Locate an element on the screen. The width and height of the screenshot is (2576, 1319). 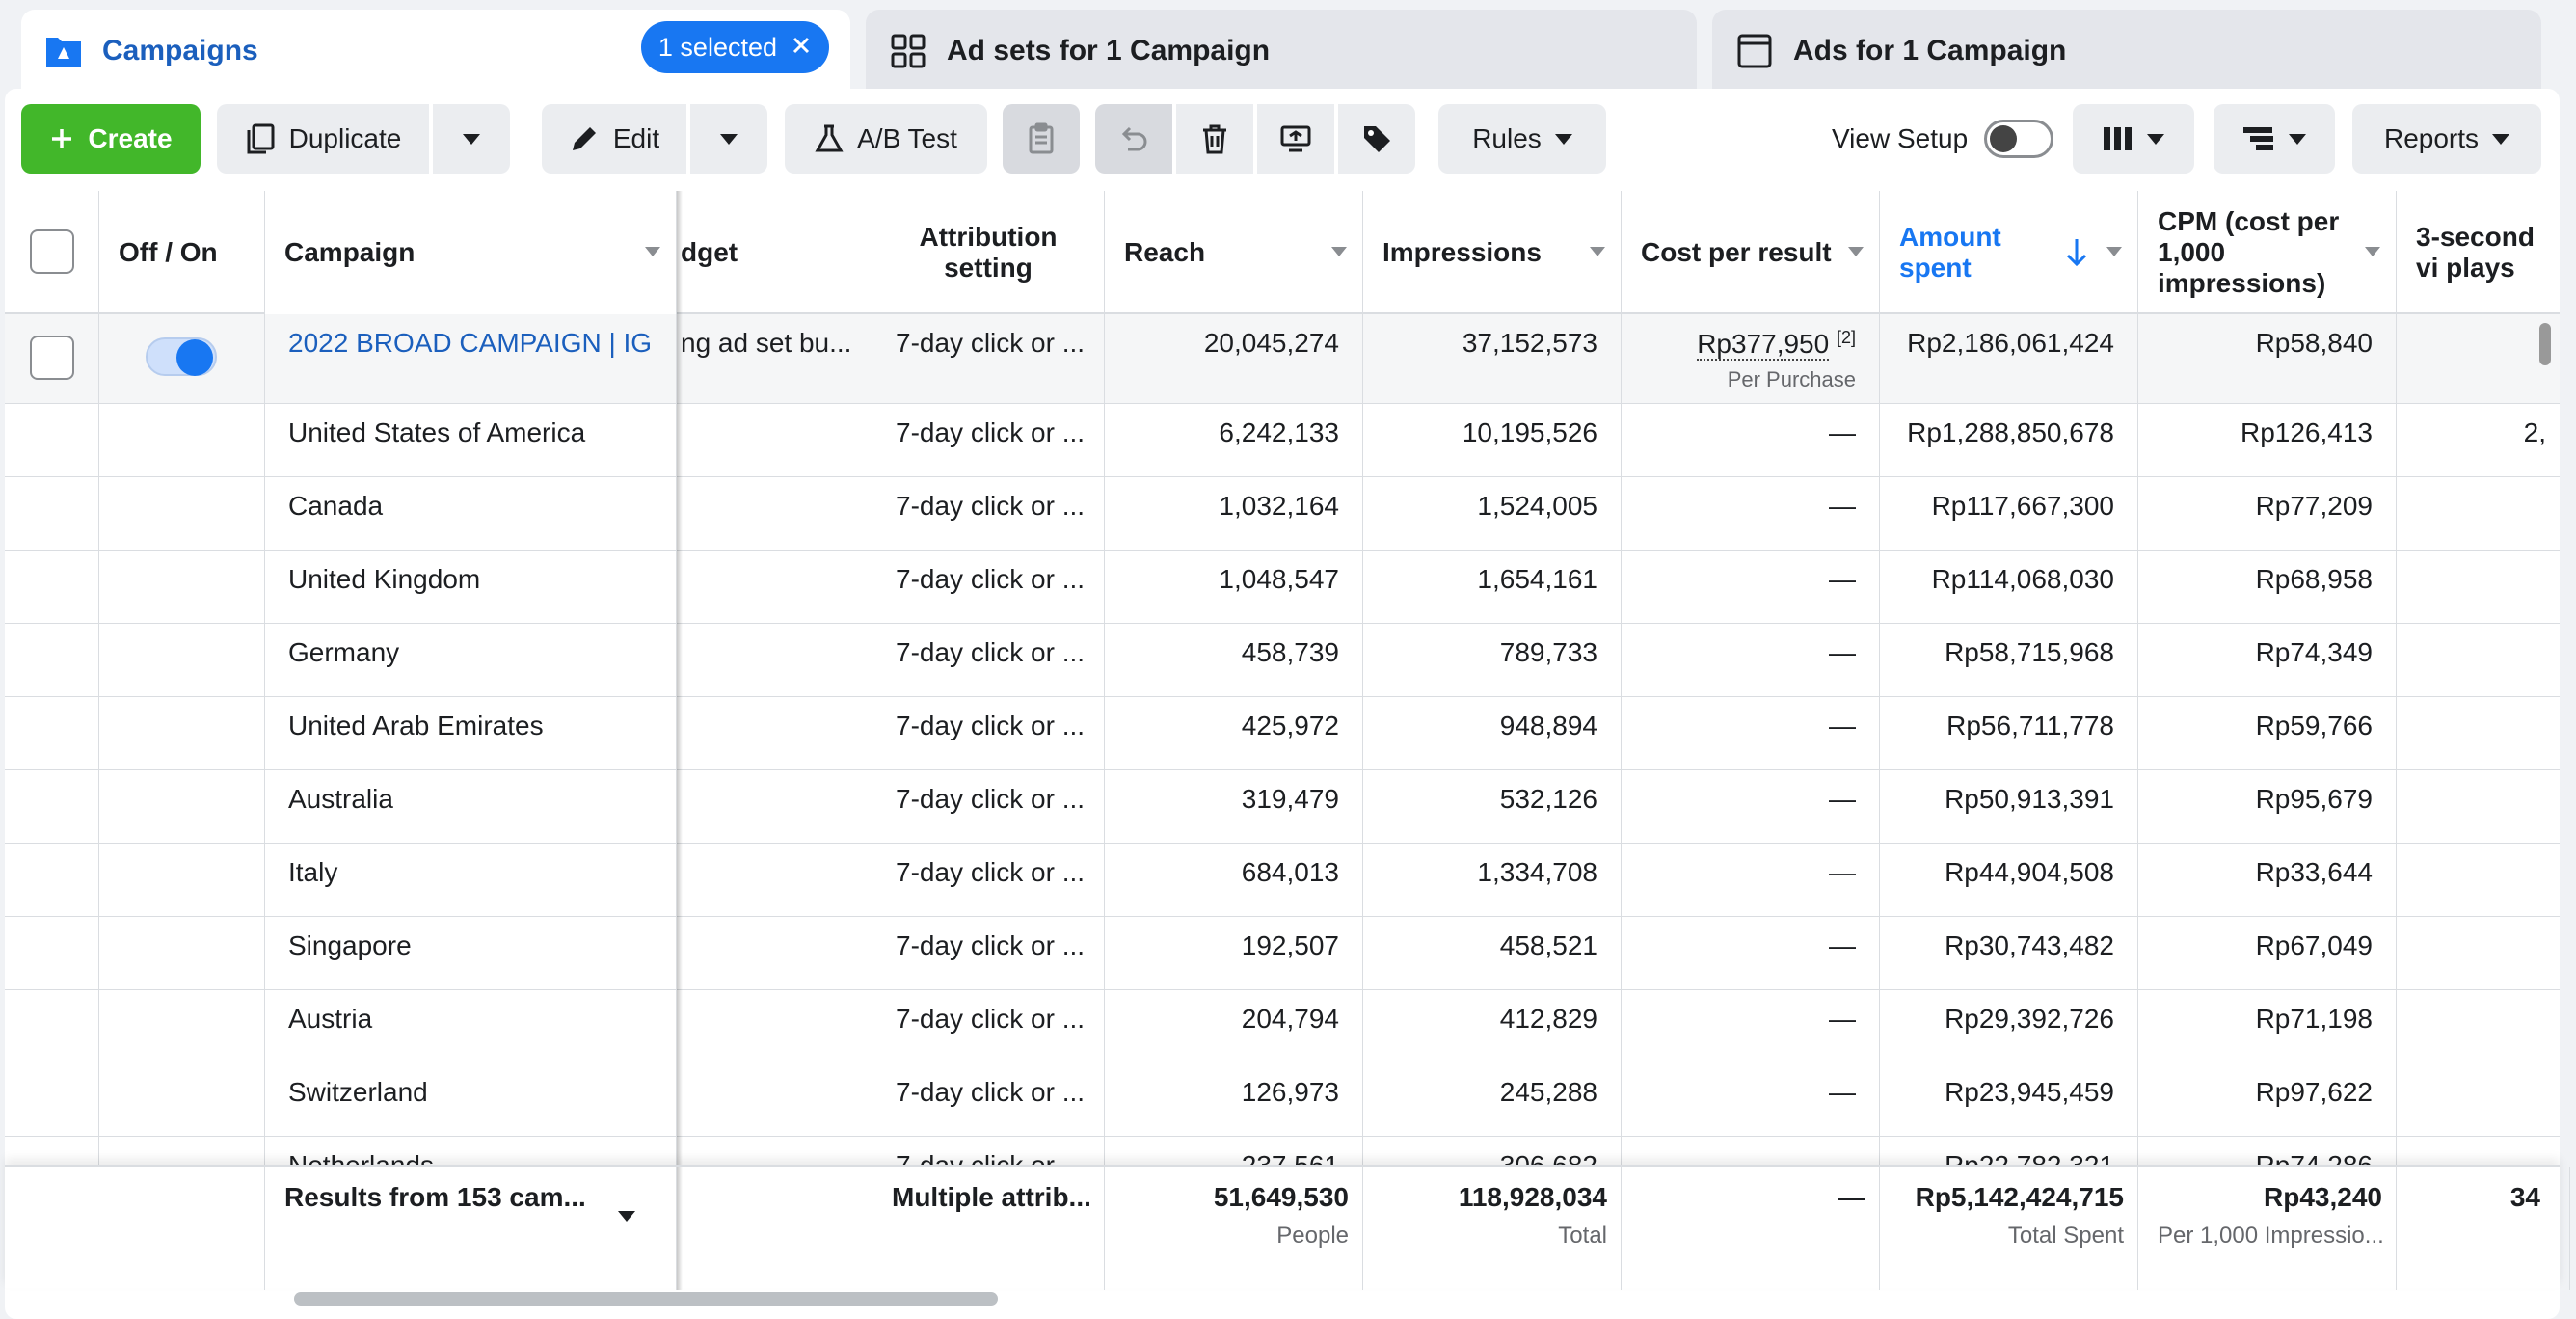
row-checkbox is located at coordinates (52, 358).